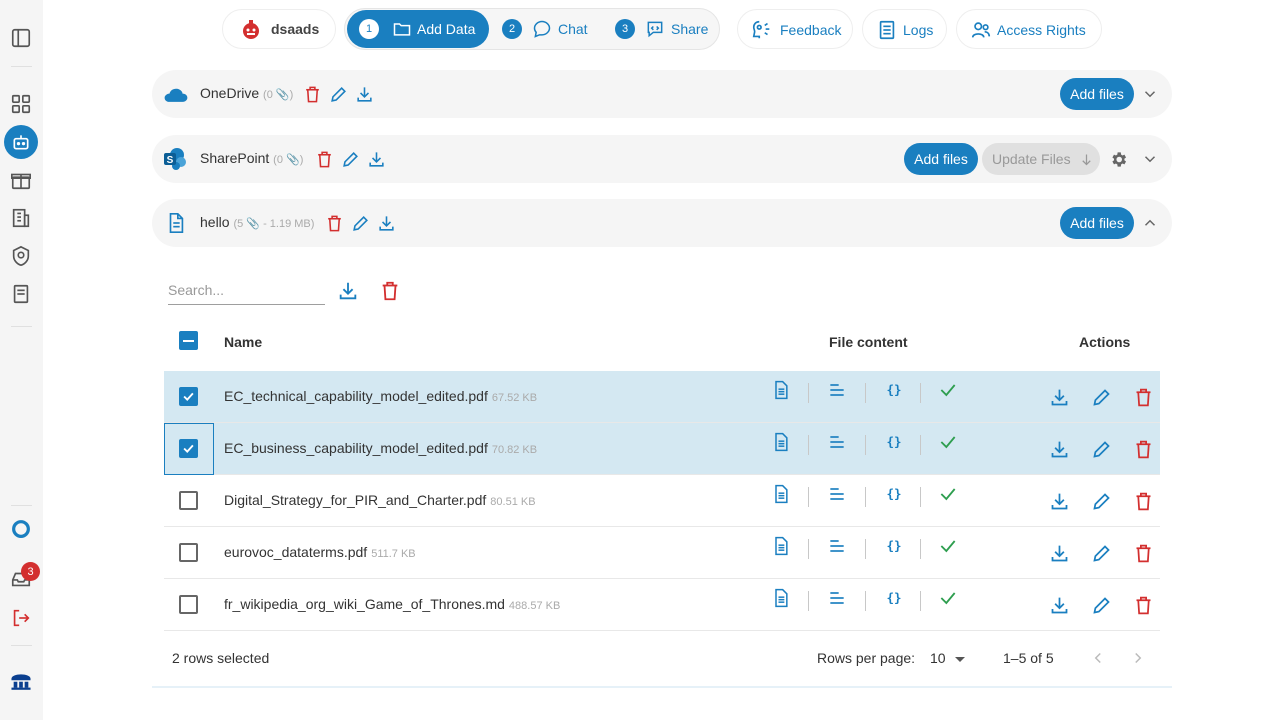 The image size is (1280, 720). I want to click on next-page-icon, so click(1138, 658).